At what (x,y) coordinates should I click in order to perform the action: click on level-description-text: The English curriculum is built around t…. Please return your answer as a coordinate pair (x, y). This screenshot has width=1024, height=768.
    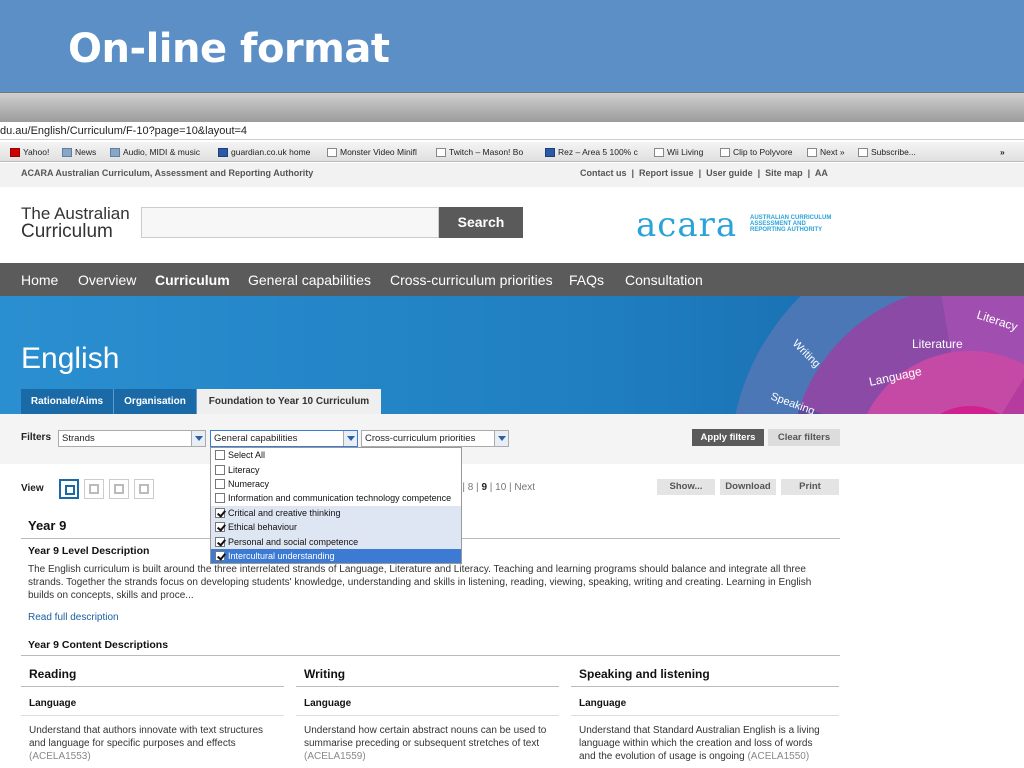
    Looking at the image, I should click on (420, 582).